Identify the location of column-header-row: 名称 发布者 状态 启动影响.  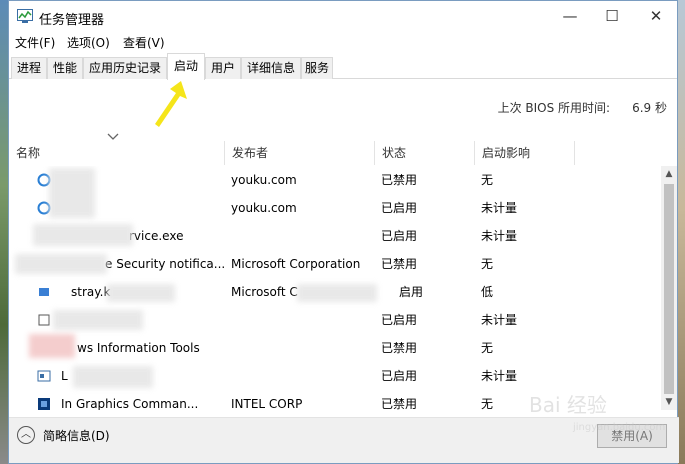
(344, 153).